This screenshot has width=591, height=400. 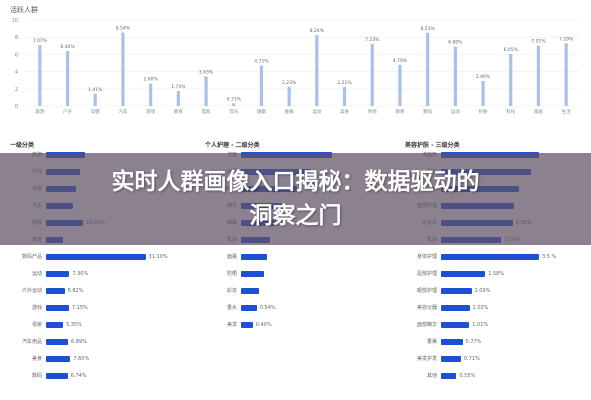 What do you see at coordinates (426, 274) in the screenshot?
I see `row-label: 唇部护理` at bounding box center [426, 274].